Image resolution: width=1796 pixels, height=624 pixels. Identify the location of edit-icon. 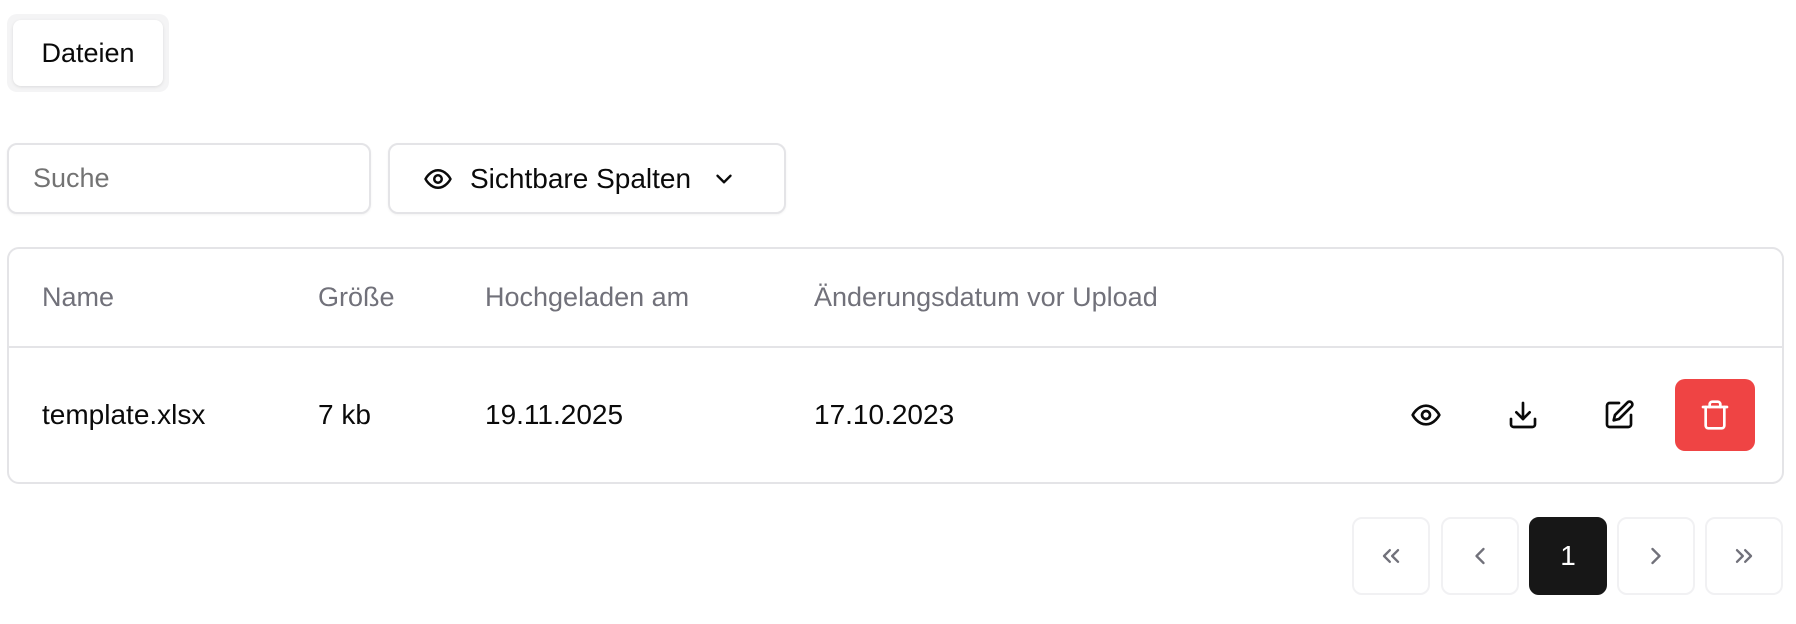
(1619, 415).